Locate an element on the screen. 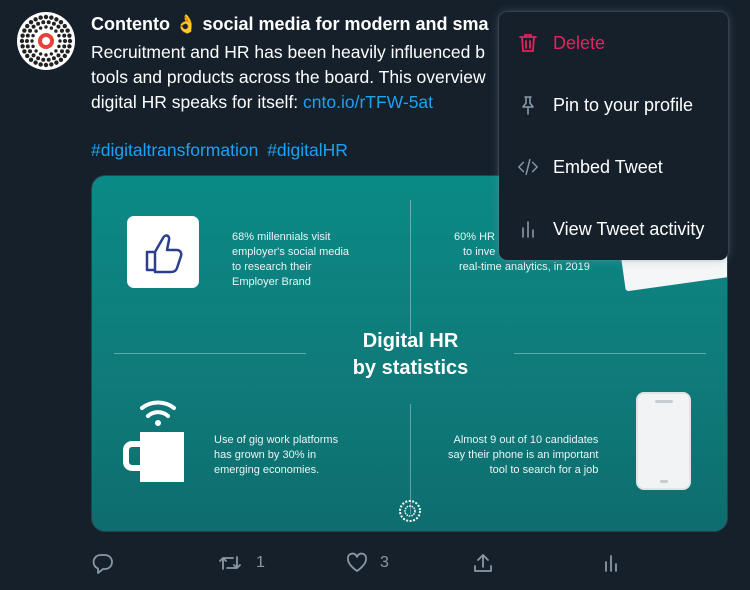 The height and width of the screenshot is (590, 750). reply-icon is located at coordinates (103, 563).